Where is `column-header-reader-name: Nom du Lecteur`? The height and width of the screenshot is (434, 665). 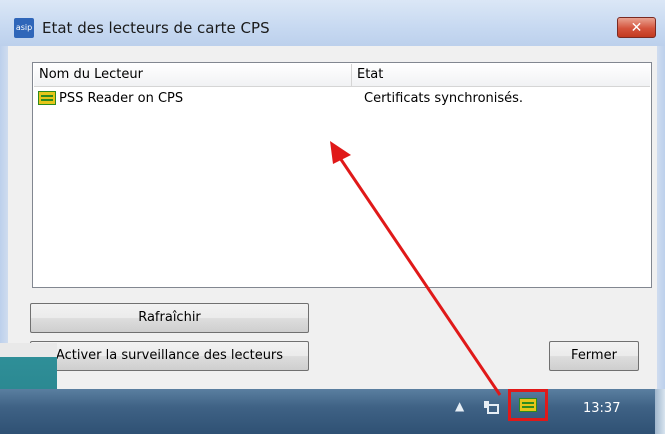 column-header-reader-name: Nom du Lecteur is located at coordinates (193, 75).